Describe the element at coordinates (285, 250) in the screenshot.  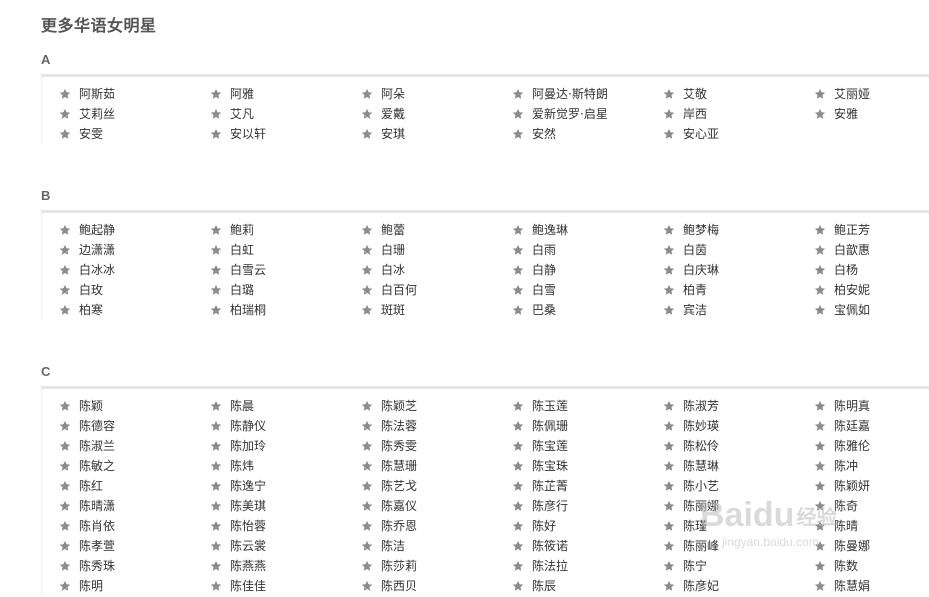
I see `star-name-link: 白虹` at that location.